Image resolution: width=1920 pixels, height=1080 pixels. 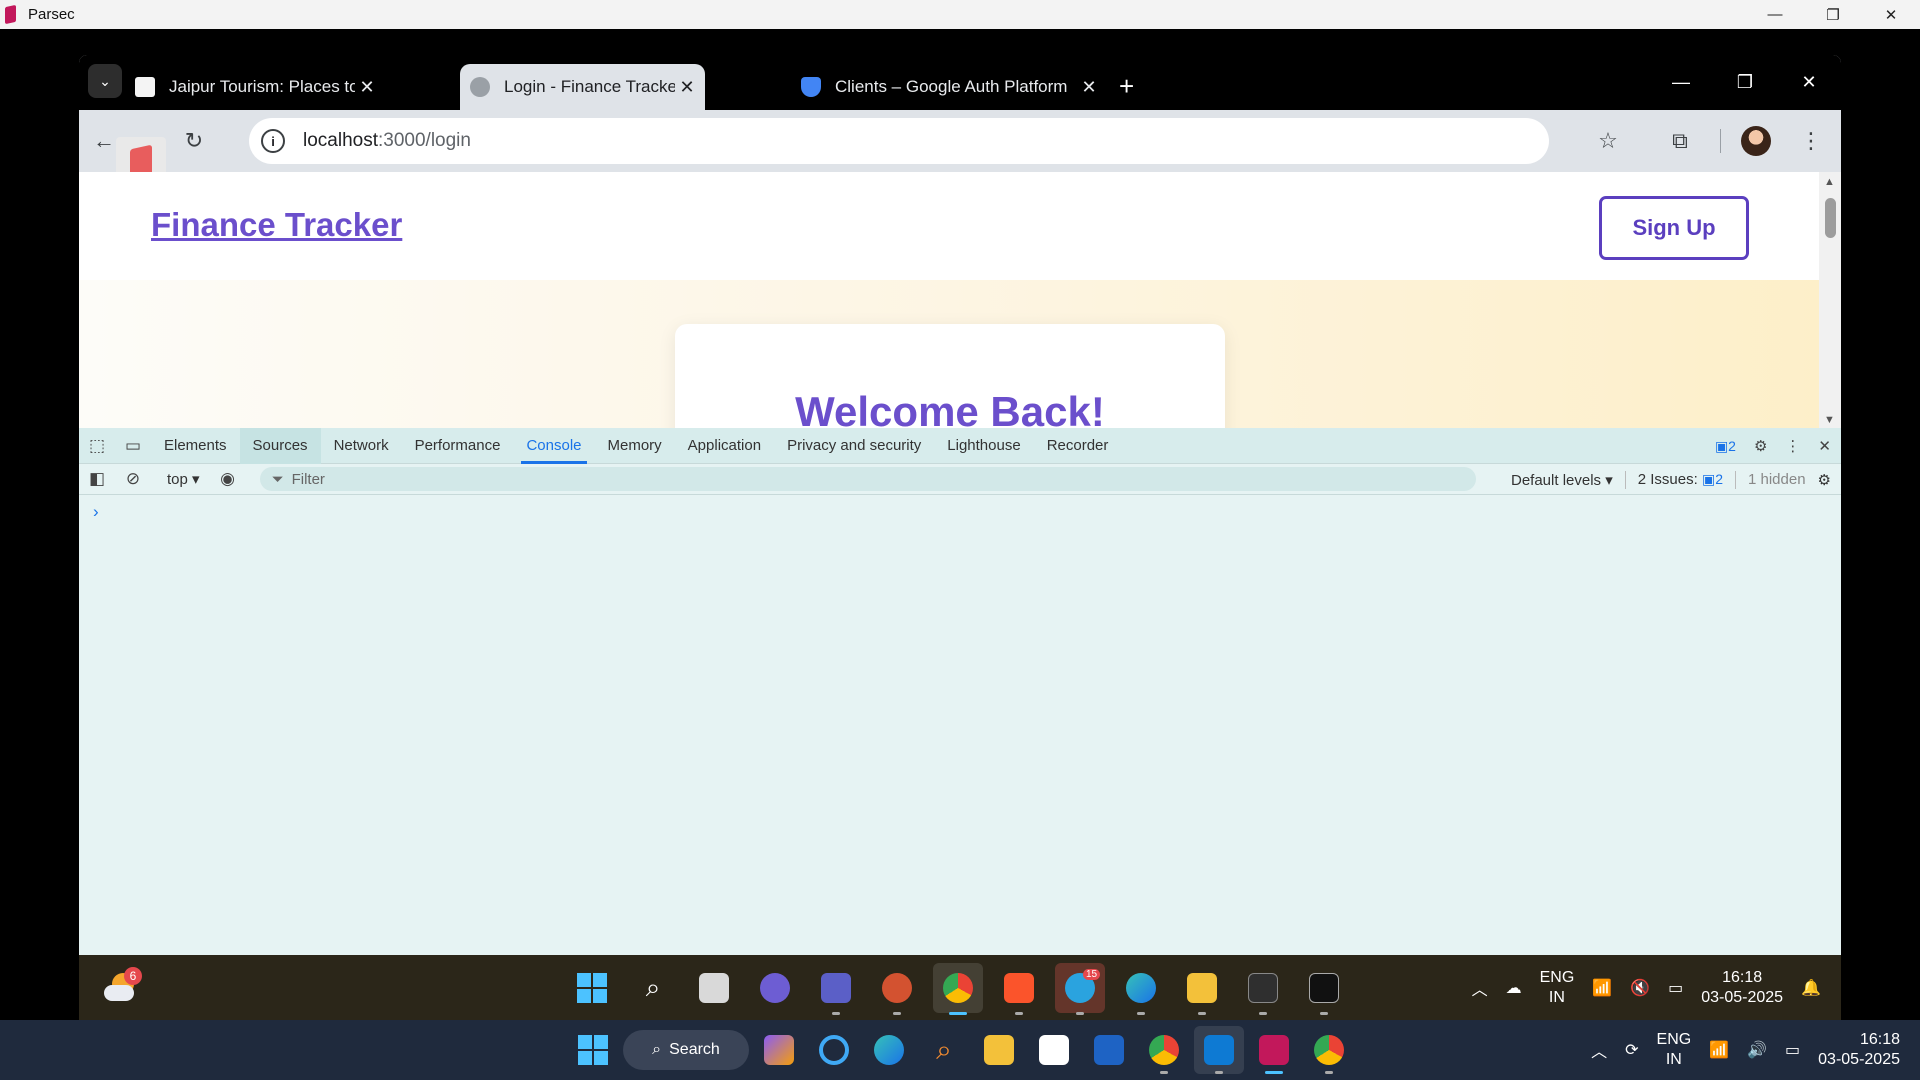 What do you see at coordinates (1811, 141) in the screenshot?
I see `menu-kebab-icon: ⋮` at bounding box center [1811, 141].